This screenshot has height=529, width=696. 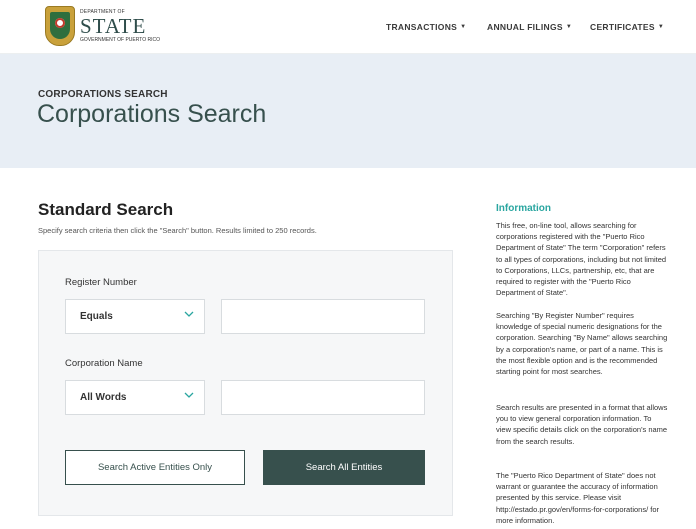 I want to click on nav-transactions-label: TRANSACTIONS, so click(x=422, y=27).